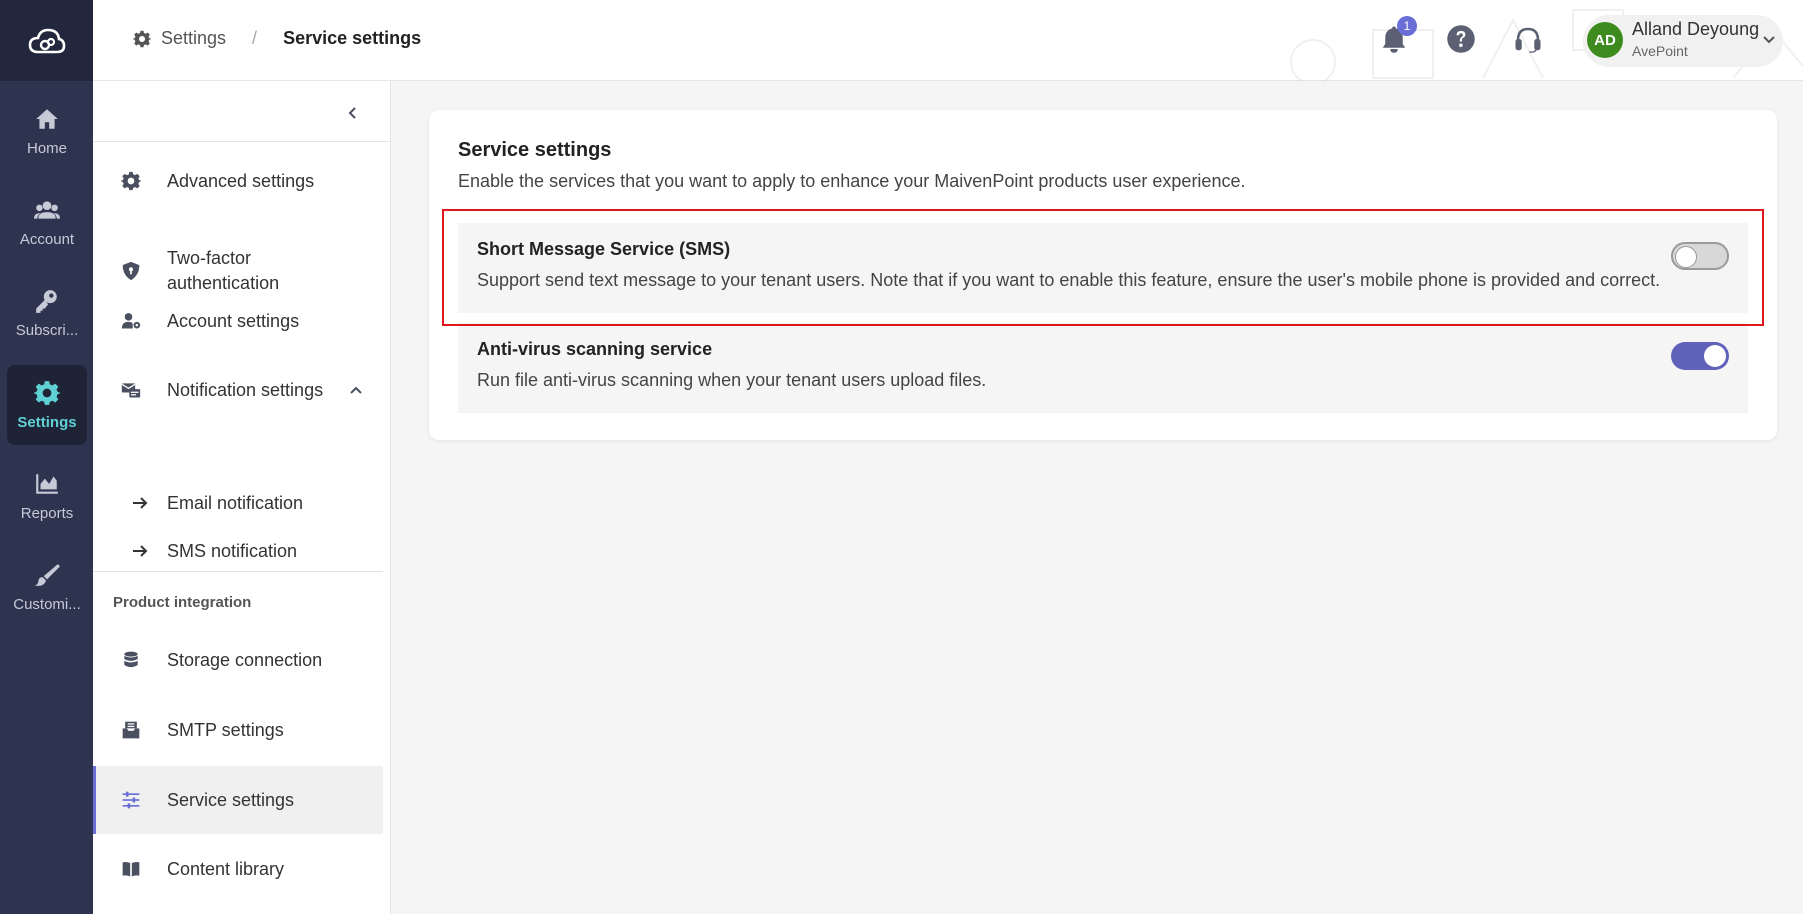  Describe the element at coordinates (1407, 26) in the screenshot. I see `notification-count-badge: 1` at that location.